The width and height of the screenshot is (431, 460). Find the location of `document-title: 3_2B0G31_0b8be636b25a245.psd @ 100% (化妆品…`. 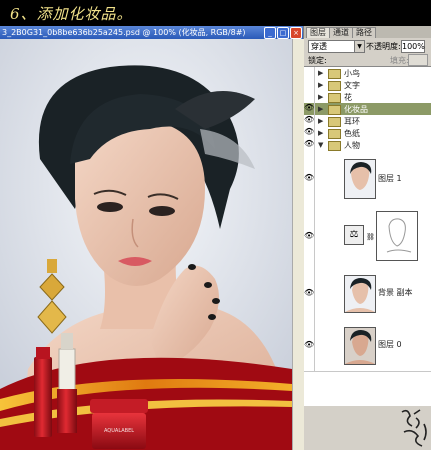

document-title: 3_2B0G31_0b8be636b25a245.psd @ 100% (化妆品… is located at coordinates (124, 32).